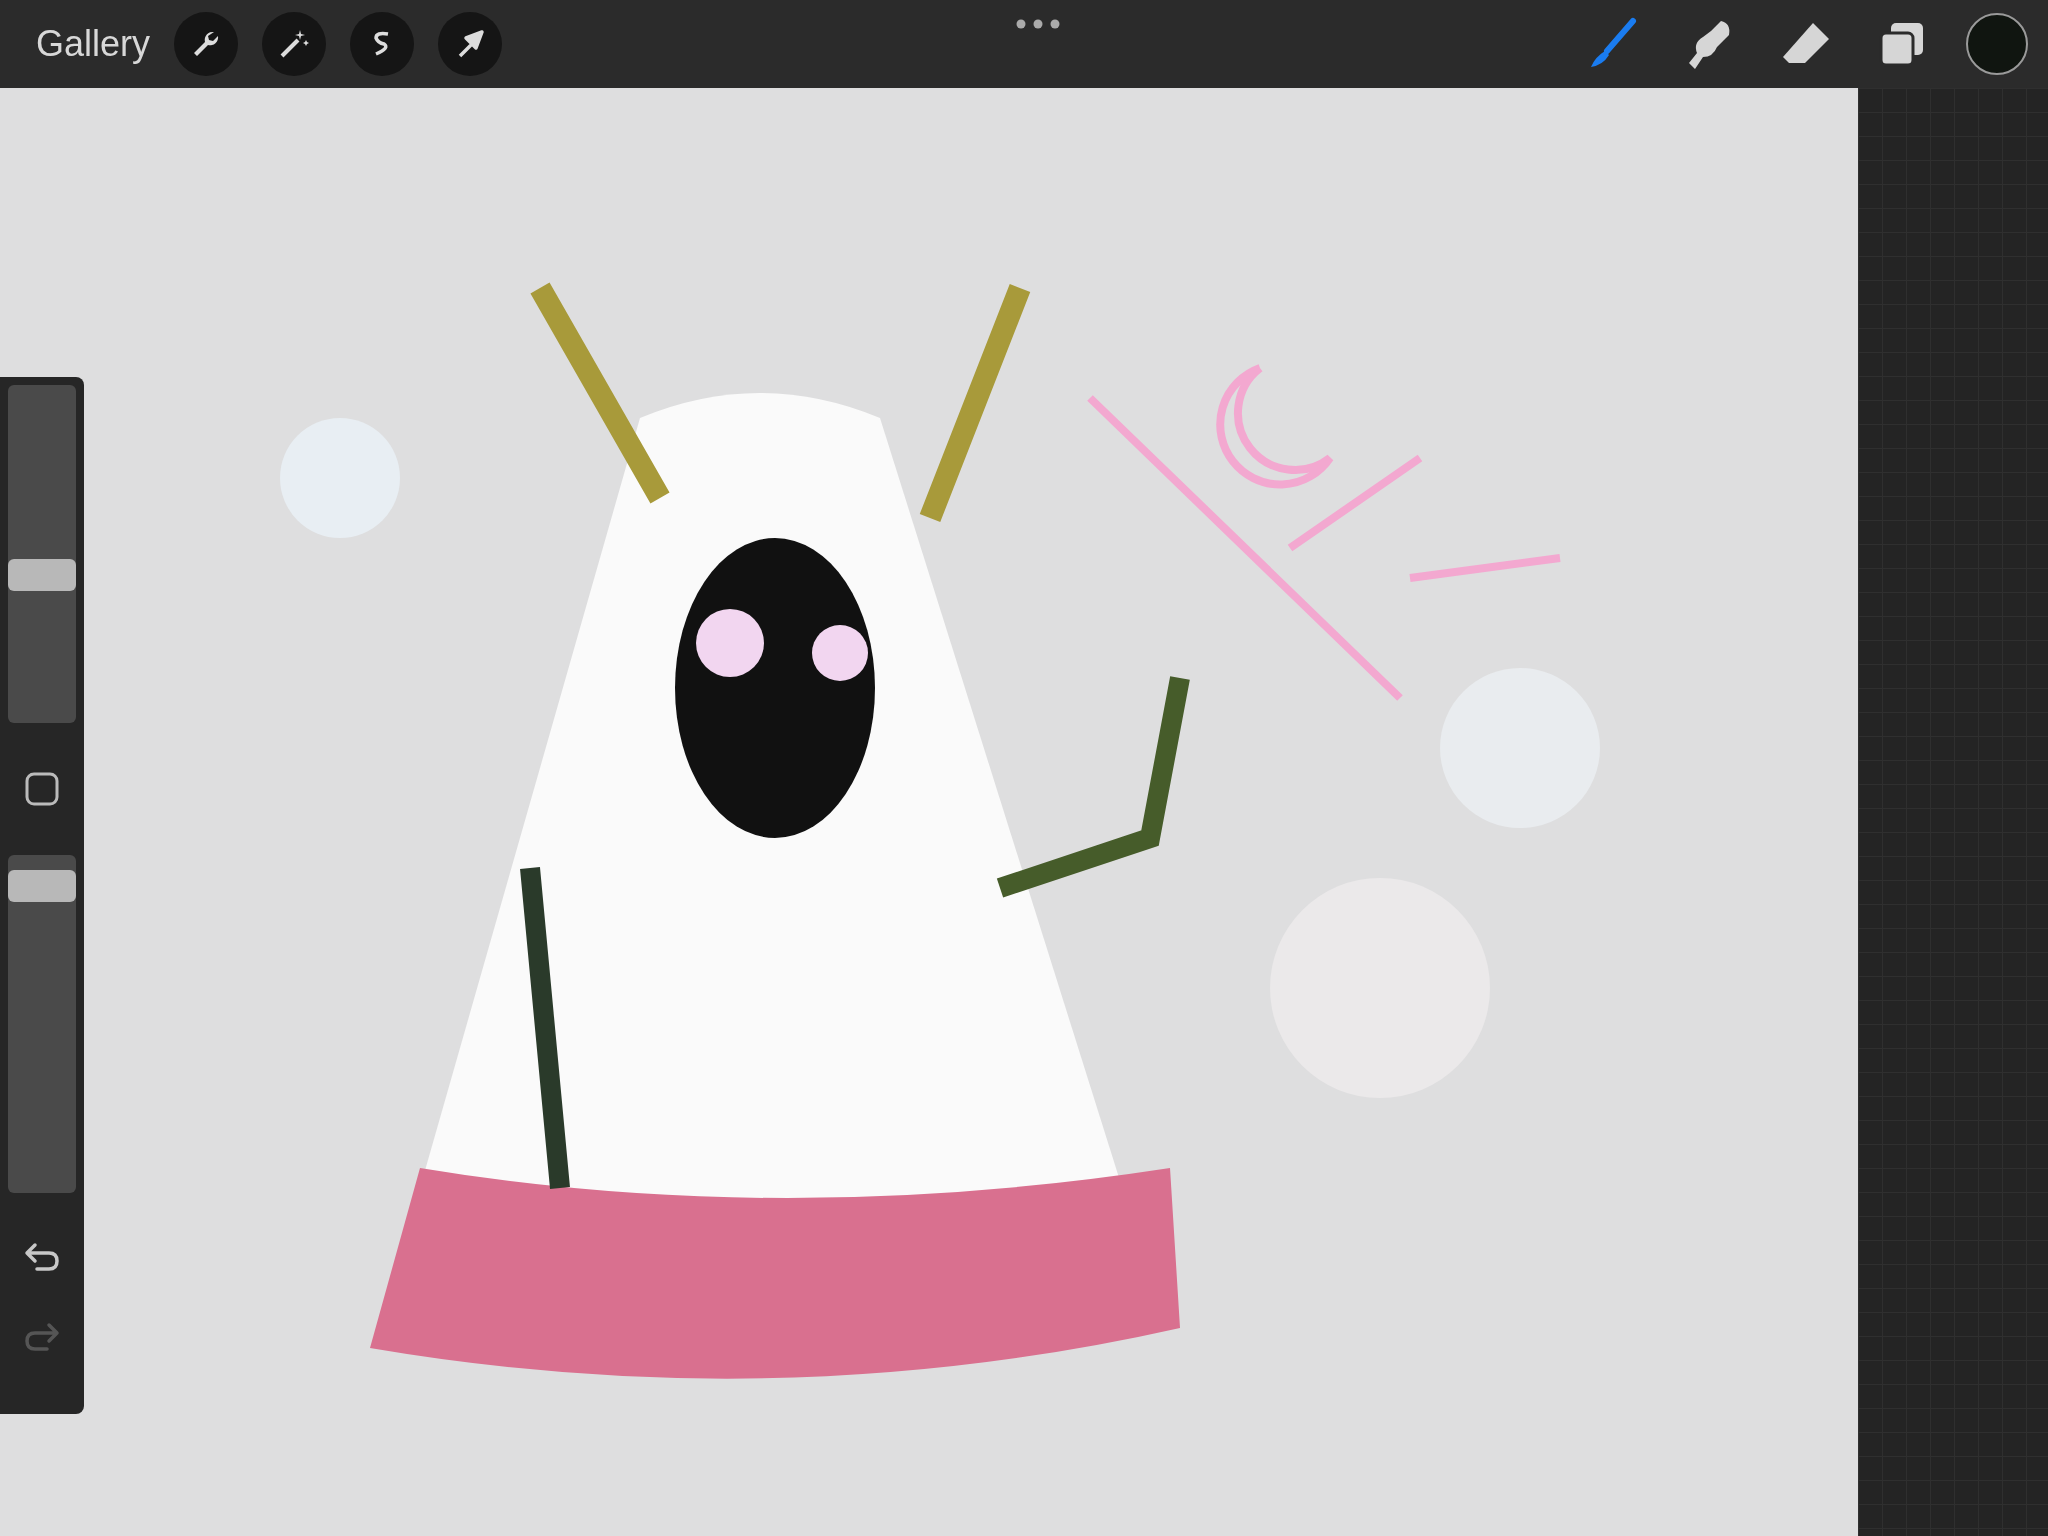 This screenshot has height=1536, width=2048. What do you see at coordinates (42, 554) in the screenshot?
I see `brush-size-slider` at bounding box center [42, 554].